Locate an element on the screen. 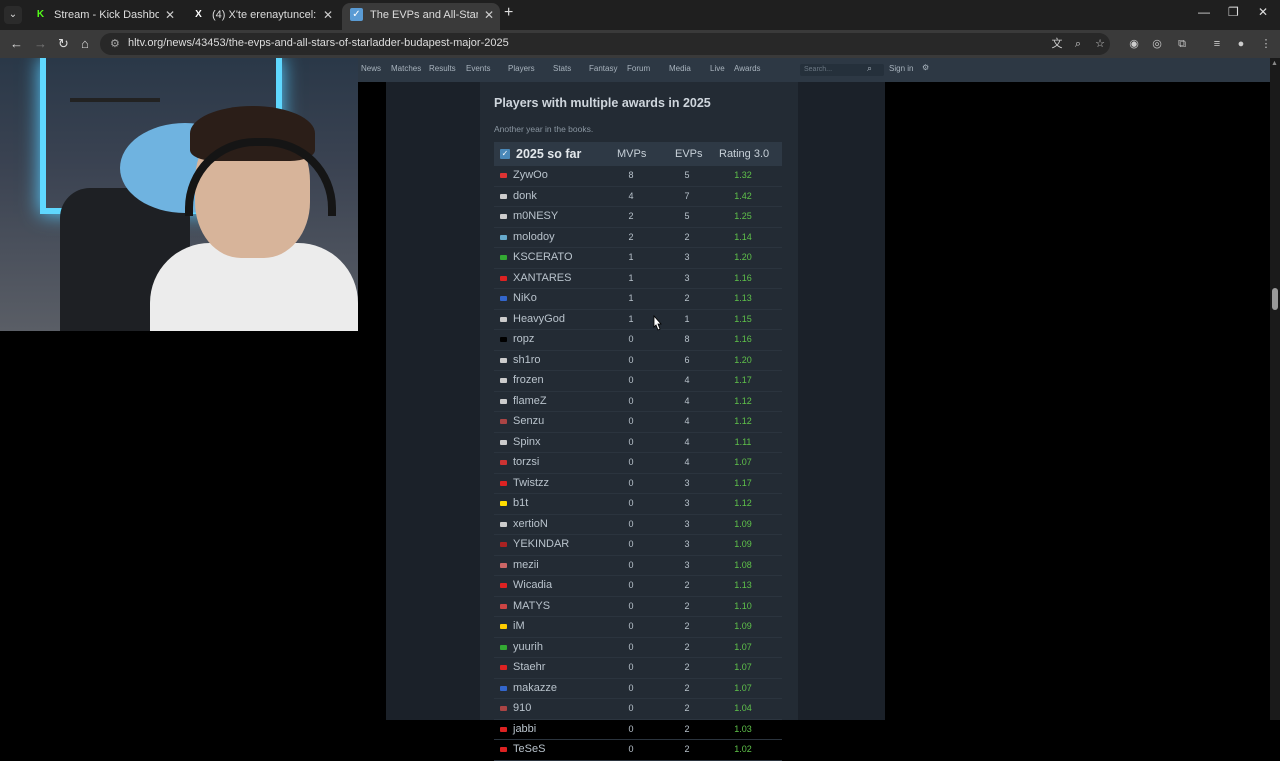 The width and height of the screenshot is (1280, 761). nav-stats: Stats is located at coordinates (562, 68).